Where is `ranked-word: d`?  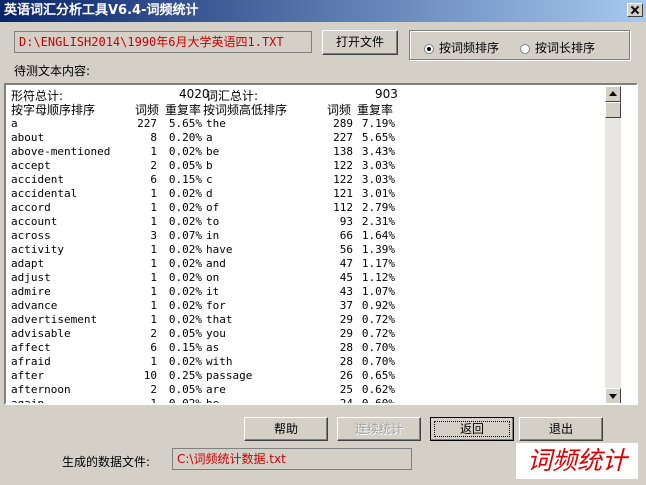
ranked-word: d is located at coordinates (209, 193).